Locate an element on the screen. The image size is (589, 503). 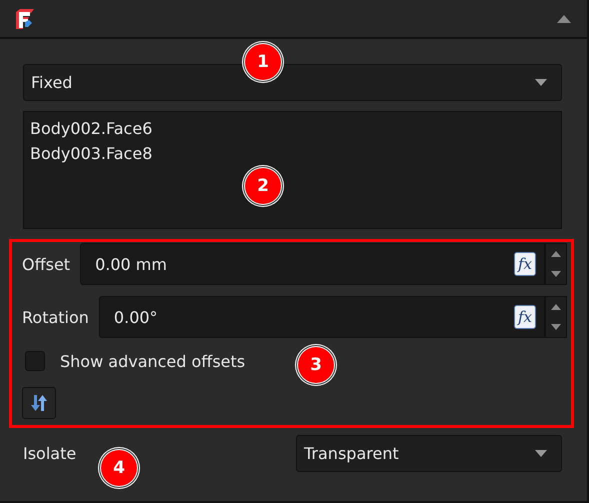
isolate-dropdown: Transparent is located at coordinates (429, 453).